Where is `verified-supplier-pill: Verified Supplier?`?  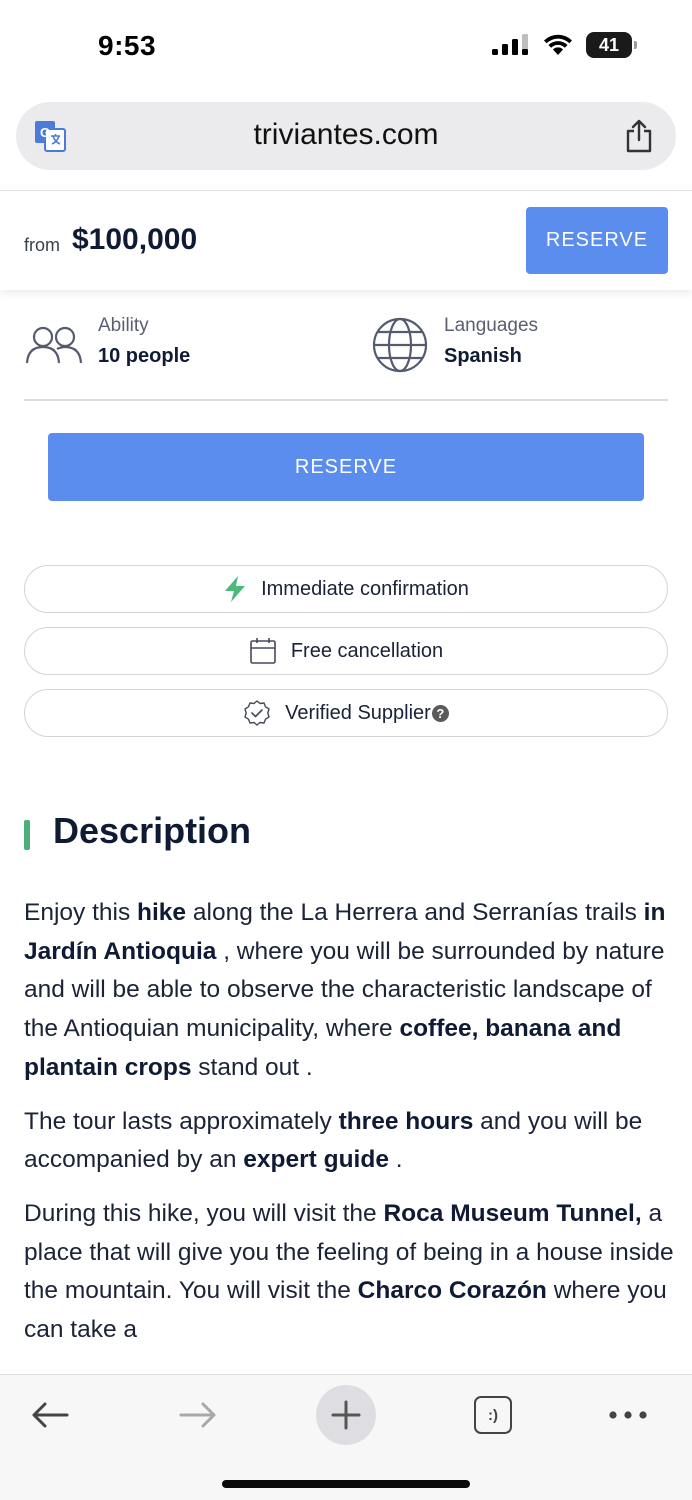 verified-supplier-pill: Verified Supplier? is located at coordinates (346, 713).